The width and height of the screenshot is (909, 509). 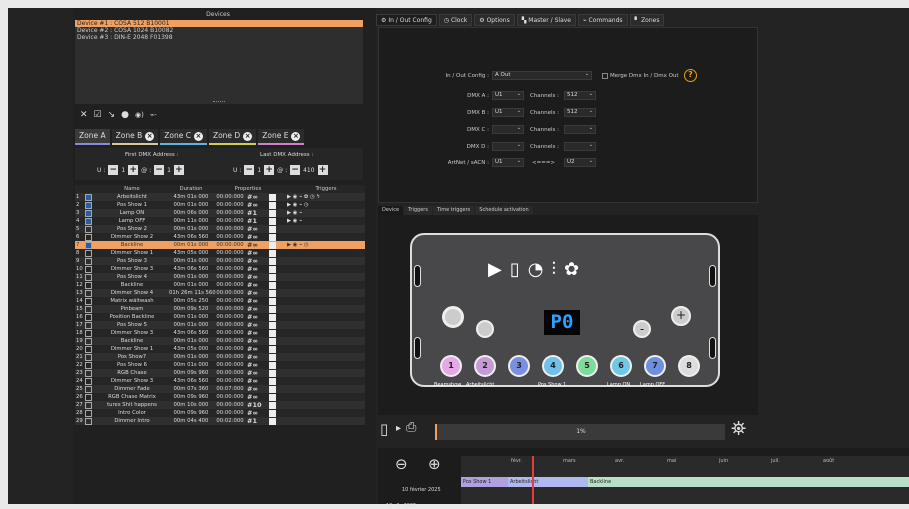 What do you see at coordinates (220, 365) in the screenshot?
I see `table-row: 22 Pos Show 6 00m 01s 000 00:00:000 #∞` at bounding box center [220, 365].